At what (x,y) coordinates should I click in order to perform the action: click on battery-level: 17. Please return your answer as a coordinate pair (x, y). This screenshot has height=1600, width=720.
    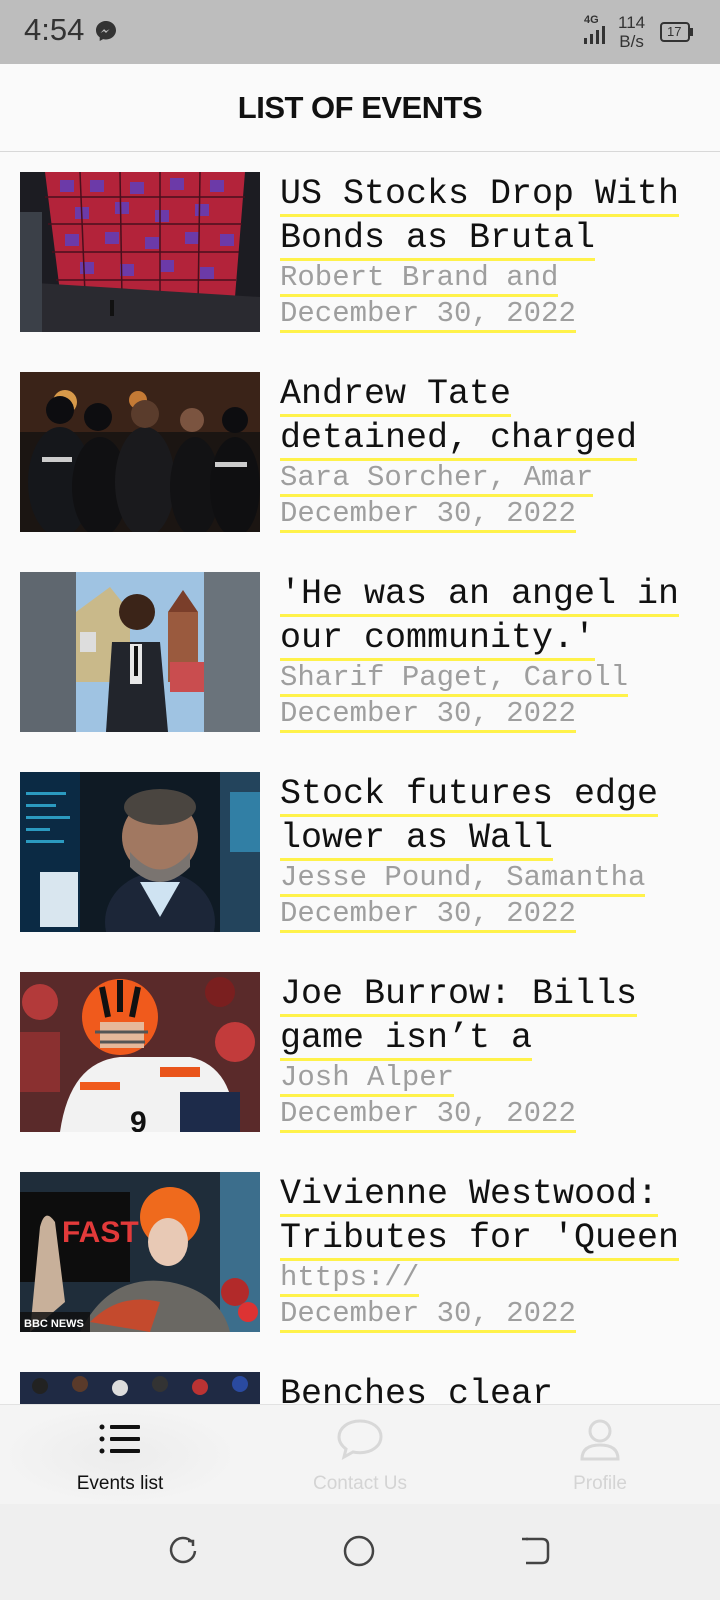
    Looking at the image, I should click on (674, 31).